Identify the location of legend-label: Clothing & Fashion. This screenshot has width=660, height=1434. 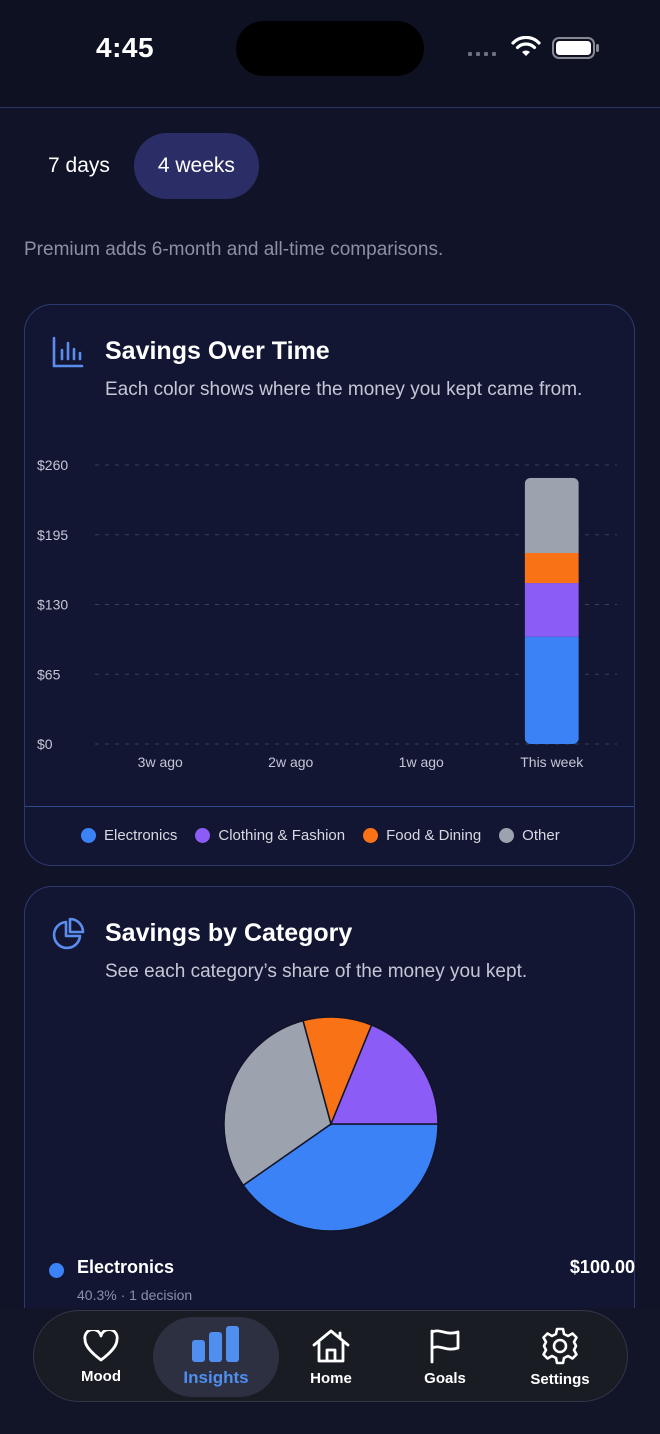
(282, 835).